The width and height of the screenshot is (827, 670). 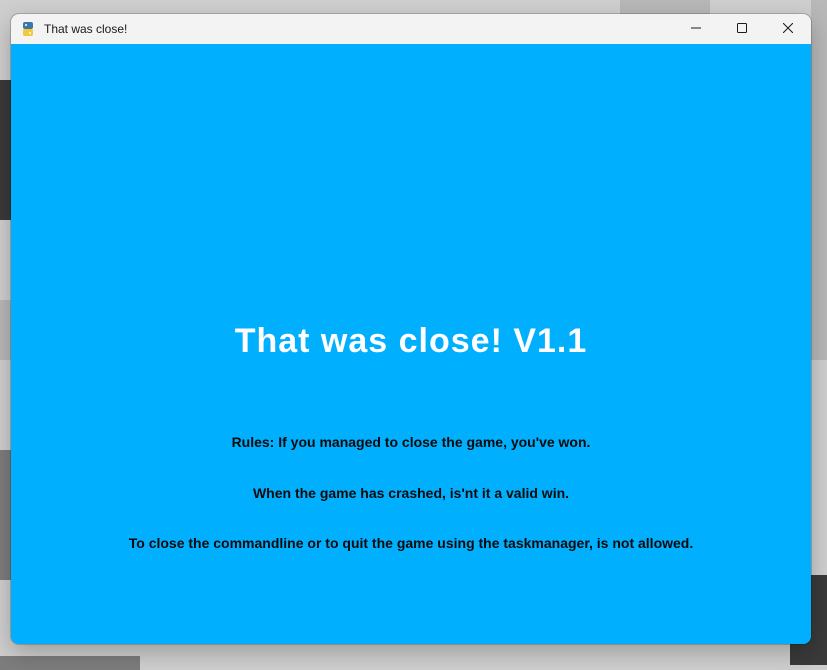 I want to click on maximize-button, so click(x=742, y=29).